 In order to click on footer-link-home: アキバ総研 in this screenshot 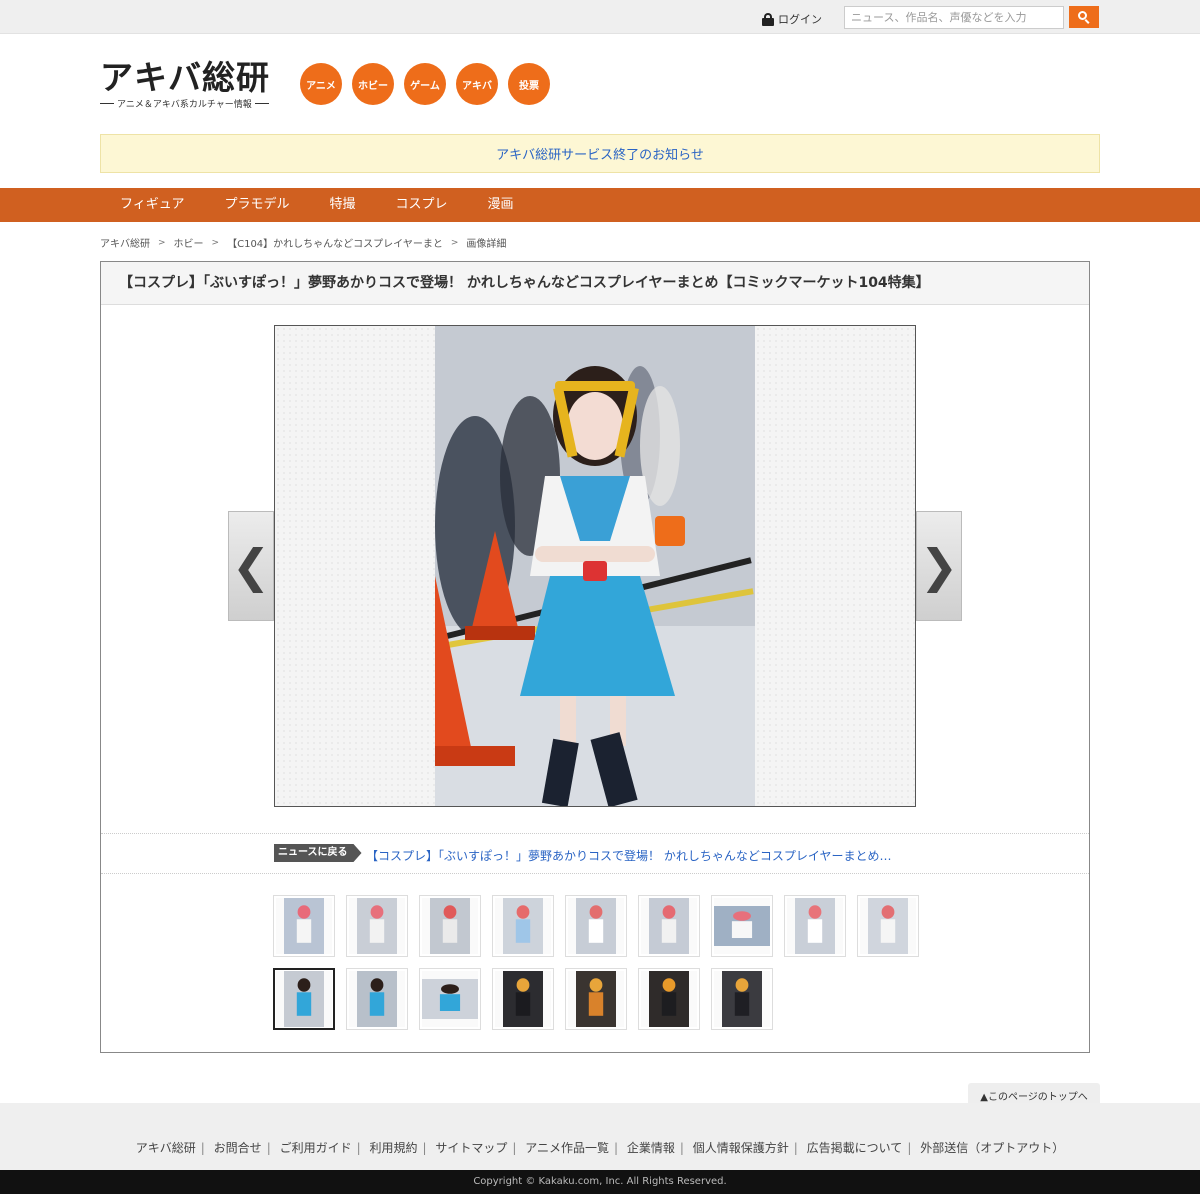, I will do `click(166, 1148)`.